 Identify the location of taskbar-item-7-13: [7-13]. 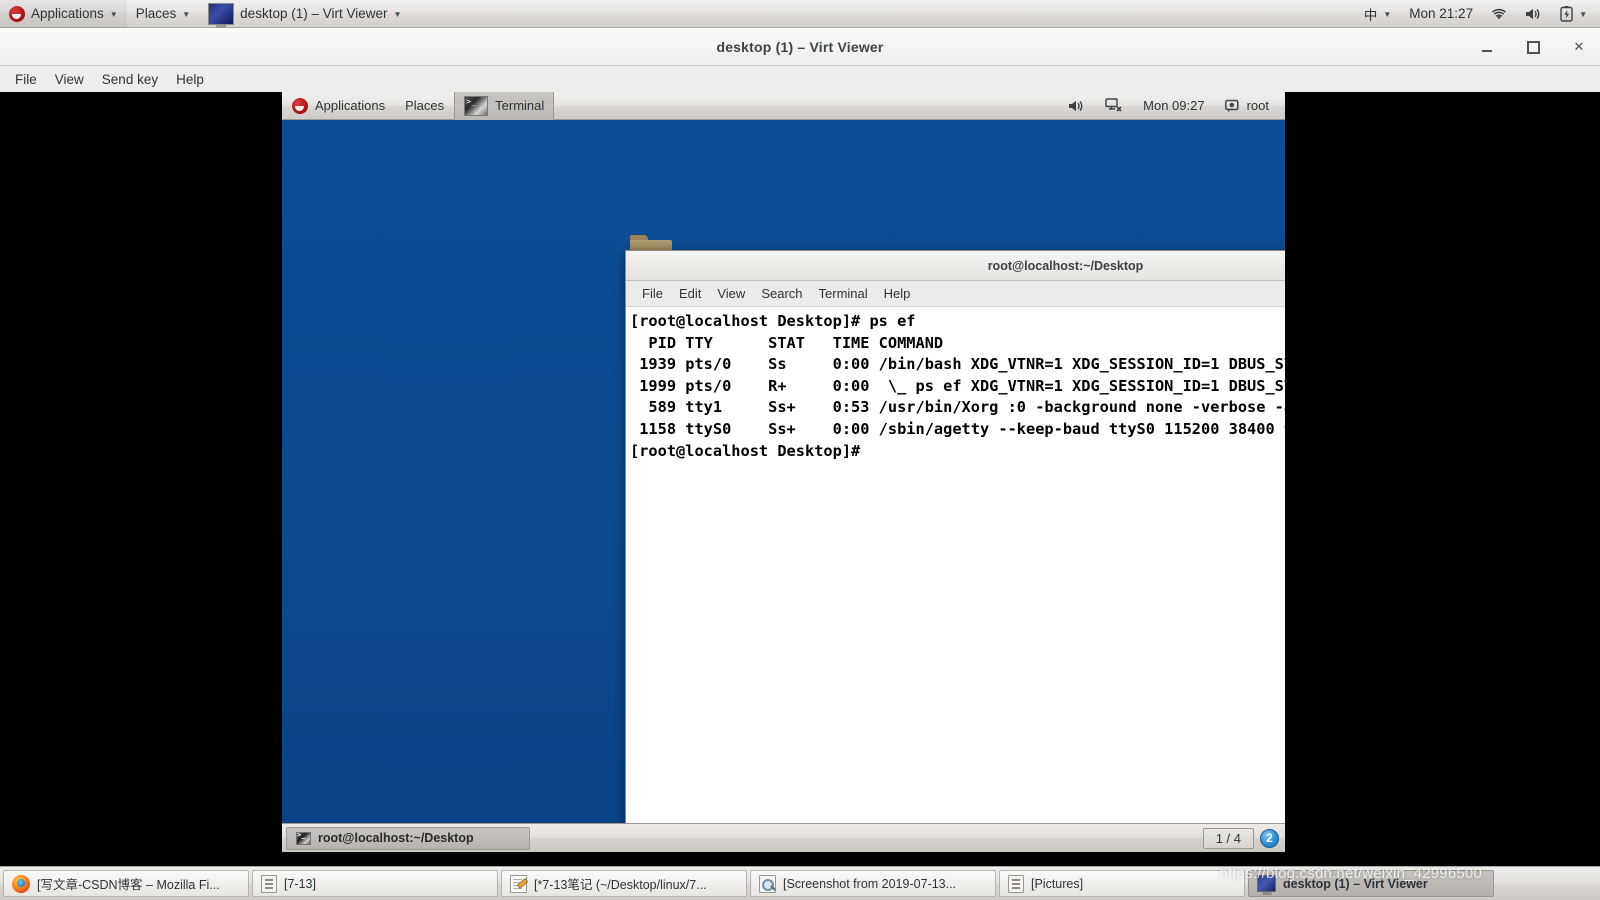
(375, 883).